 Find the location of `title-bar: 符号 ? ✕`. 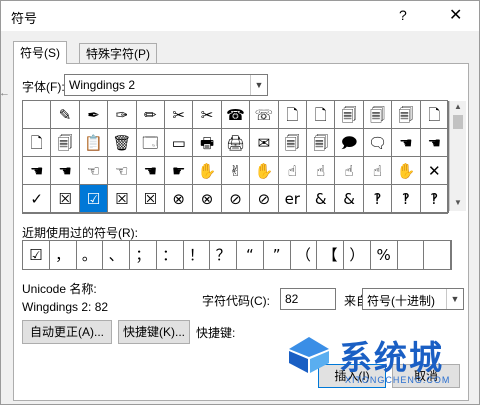

title-bar: 符号 ? ✕ is located at coordinates (240, 16).